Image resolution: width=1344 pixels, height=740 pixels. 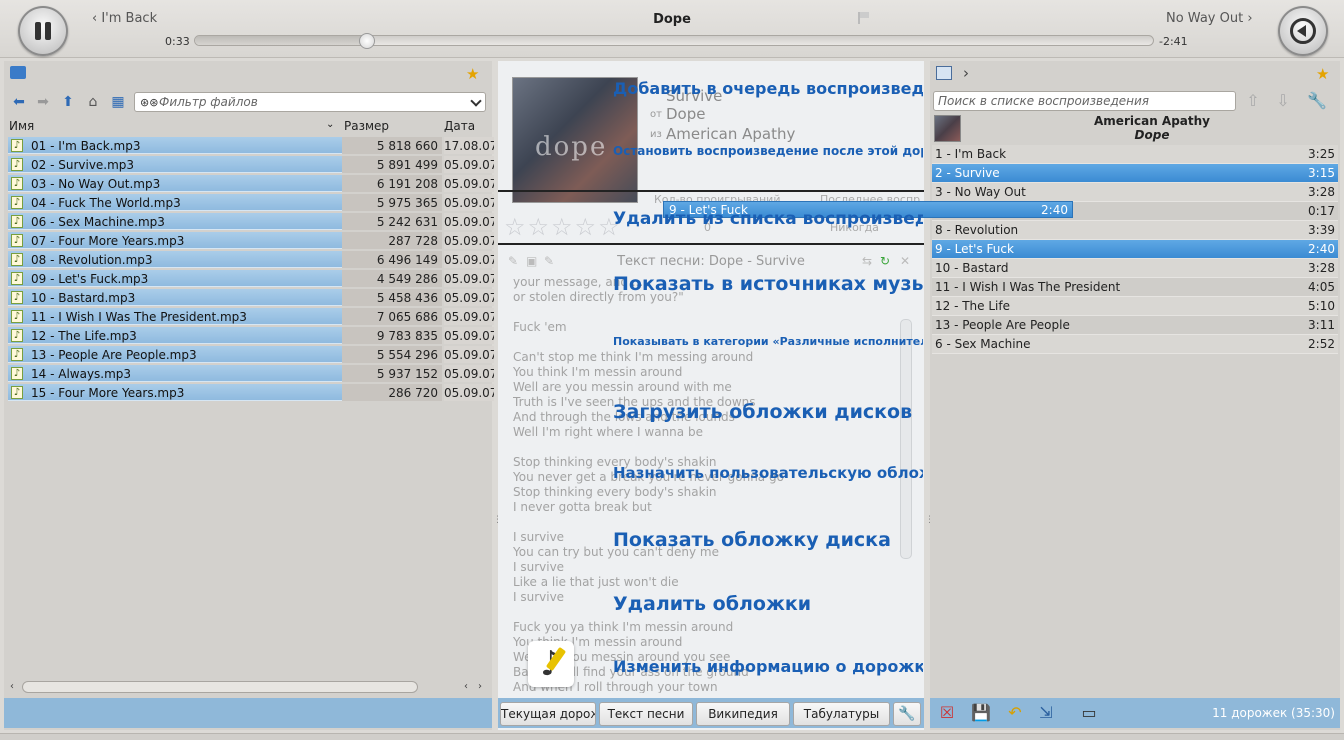 What do you see at coordinates (768, 88) in the screenshot?
I see `menu-add-to-queue: Добавить в очередь воспроизведения` at bounding box center [768, 88].